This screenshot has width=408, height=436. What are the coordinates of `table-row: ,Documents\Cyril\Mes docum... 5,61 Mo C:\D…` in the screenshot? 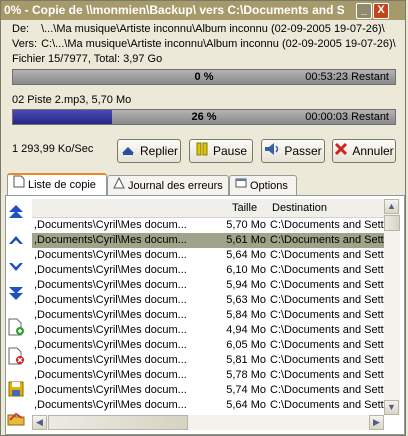 It's located at (208, 240).